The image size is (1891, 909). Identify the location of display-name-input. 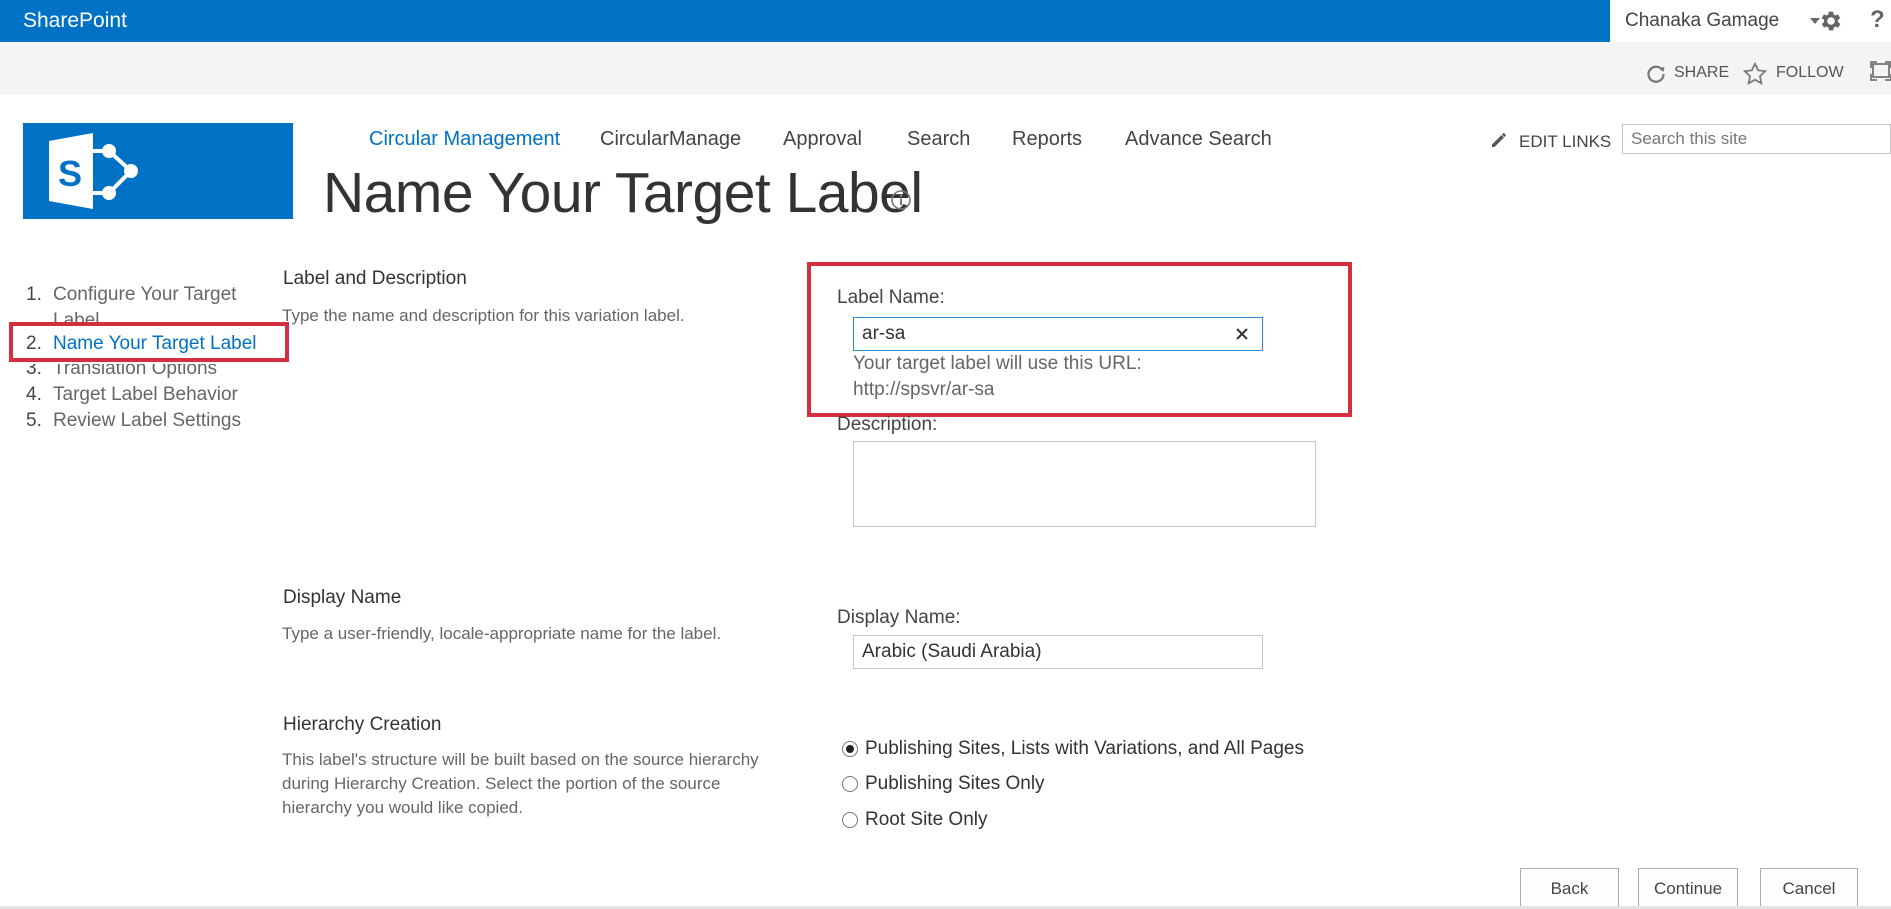
(1058, 652).